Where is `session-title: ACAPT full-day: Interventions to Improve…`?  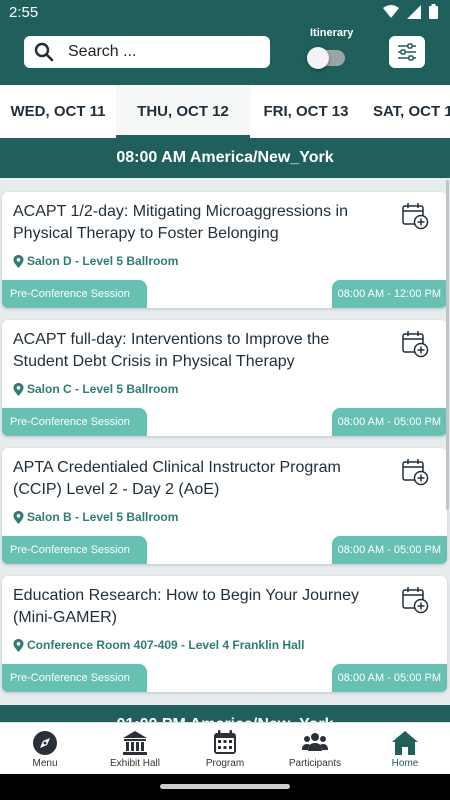 session-title: ACAPT full-day: Interventions to Improve… is located at coordinates (171, 350).